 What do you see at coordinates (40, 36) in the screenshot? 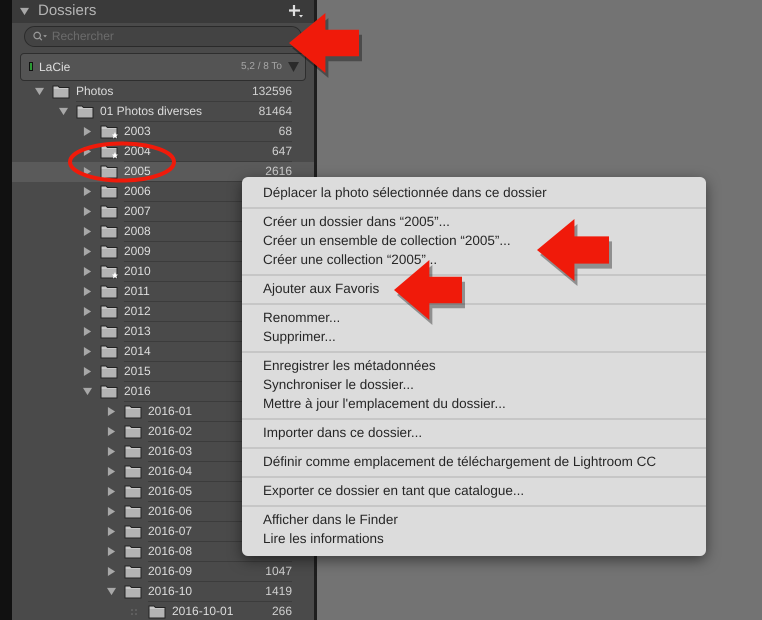
I see `search-icon` at bounding box center [40, 36].